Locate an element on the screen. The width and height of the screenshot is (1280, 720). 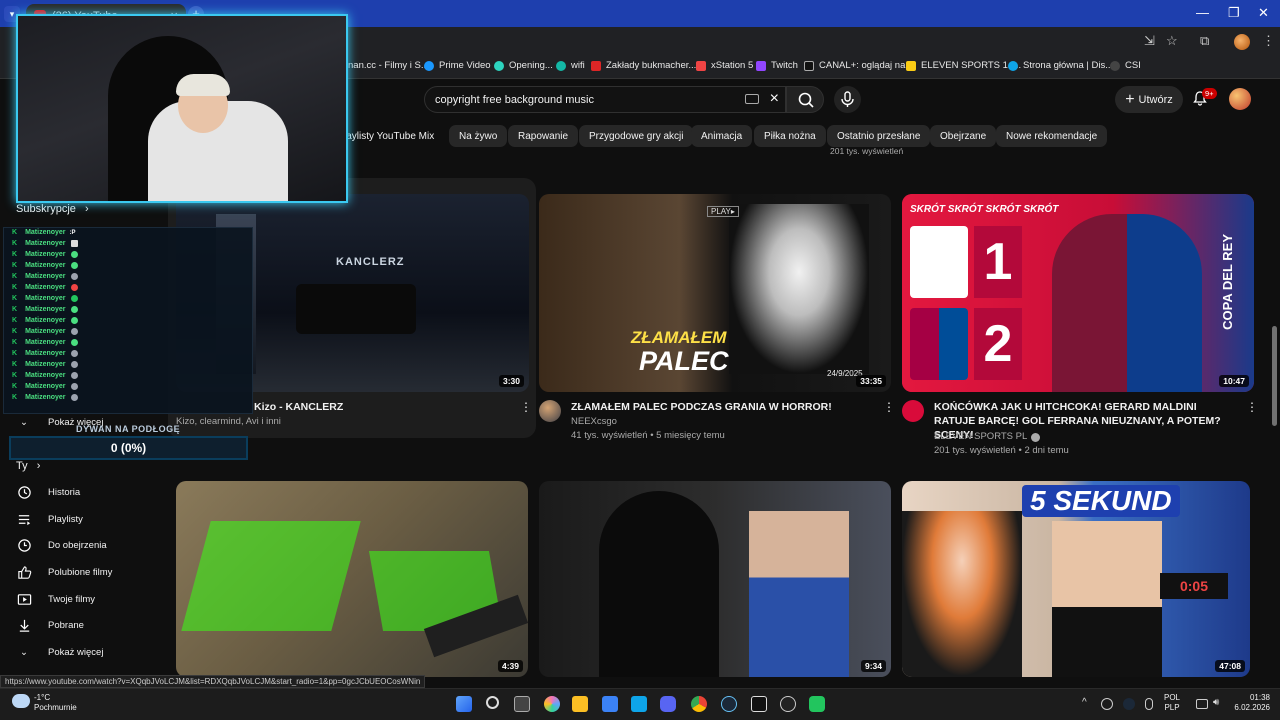
sync-tray-icon is located at coordinates (1107, 704).